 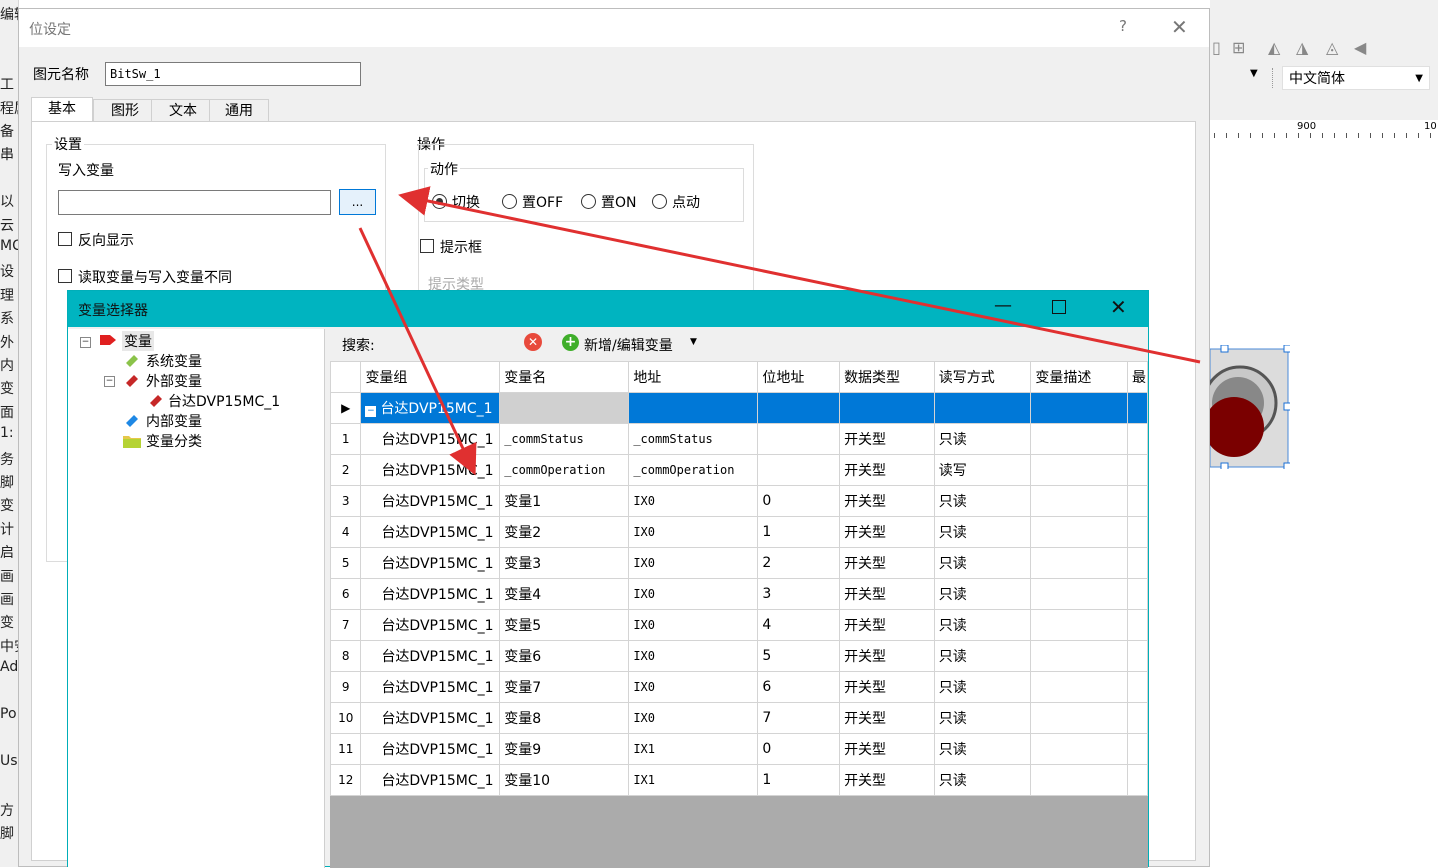 What do you see at coordinates (799, 594) in the screenshot?
I see `cell-bit: 3` at bounding box center [799, 594].